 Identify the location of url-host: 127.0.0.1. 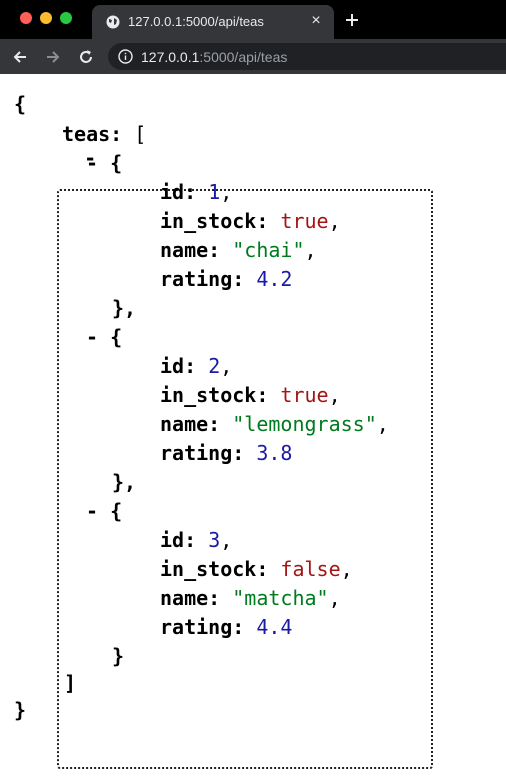
(170, 57).